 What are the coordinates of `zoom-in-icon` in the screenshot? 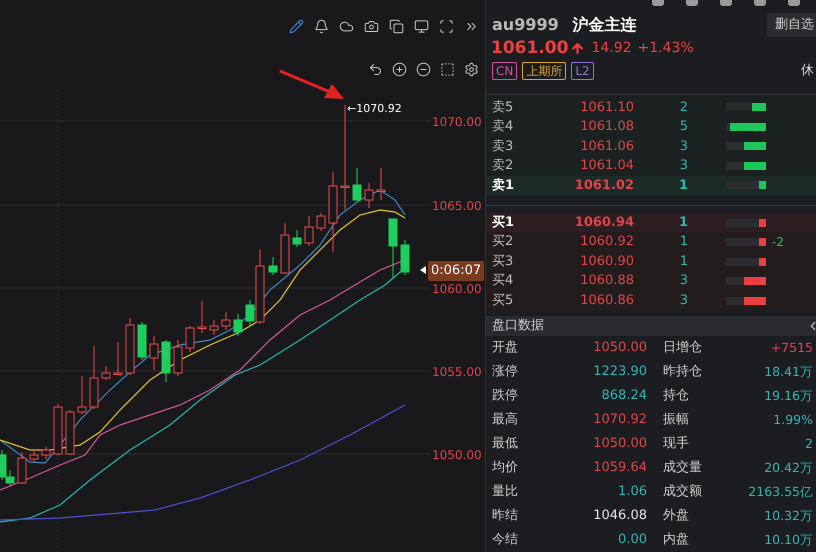 It's located at (399, 69).